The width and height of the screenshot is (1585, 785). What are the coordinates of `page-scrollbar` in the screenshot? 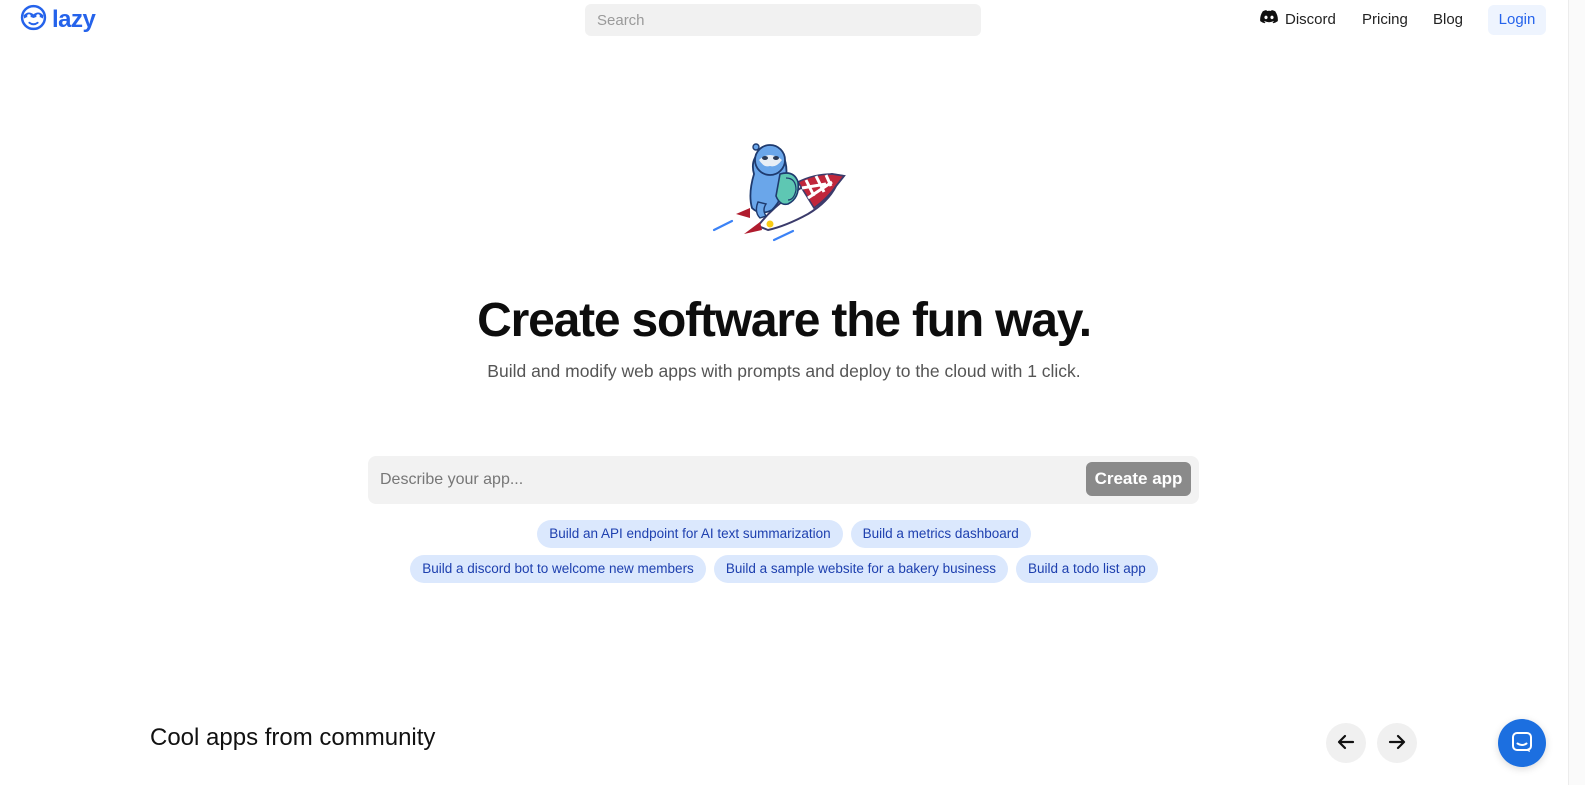 It's located at (1576, 392).